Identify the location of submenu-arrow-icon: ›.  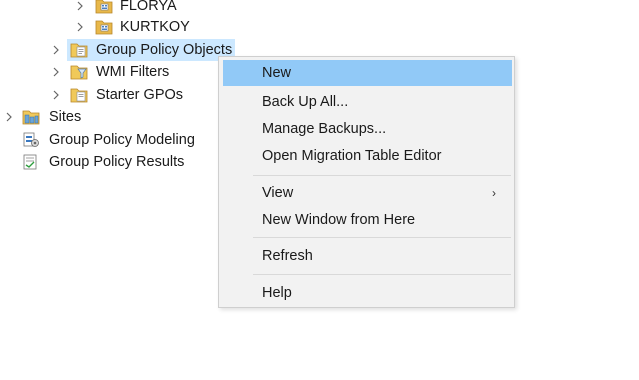
(494, 193).